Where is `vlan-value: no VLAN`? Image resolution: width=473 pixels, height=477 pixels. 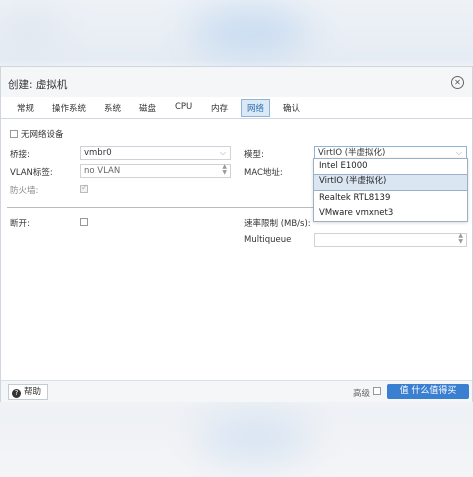
vlan-value: no VLAN is located at coordinates (102, 171).